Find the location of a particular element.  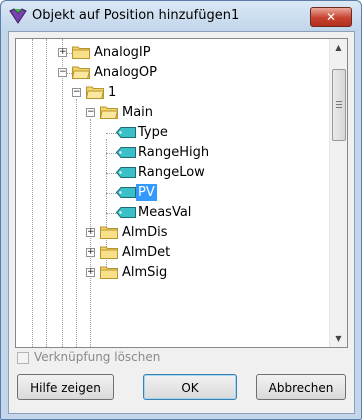

node-label: RangeHigh is located at coordinates (174, 152).